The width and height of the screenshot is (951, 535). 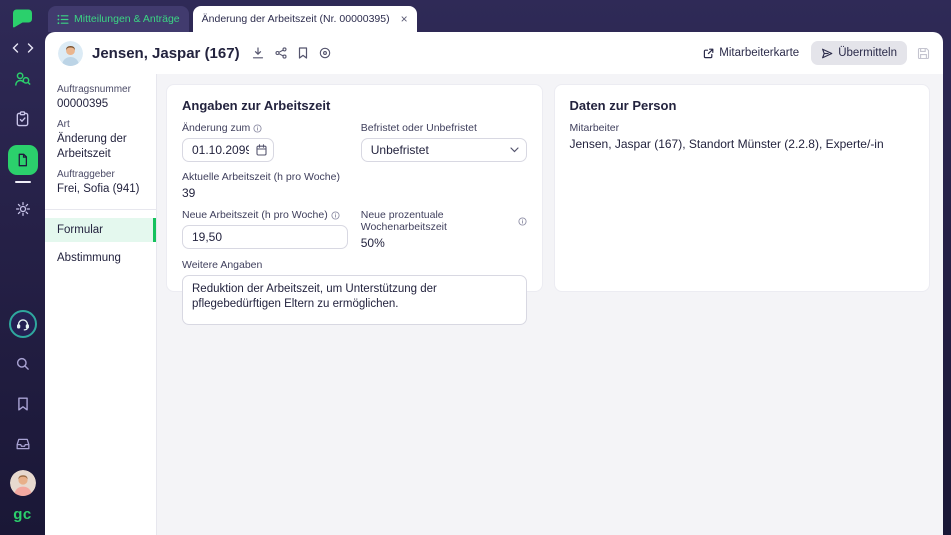 I want to click on uebermitteln-button: Übermitteln, so click(x=859, y=53).